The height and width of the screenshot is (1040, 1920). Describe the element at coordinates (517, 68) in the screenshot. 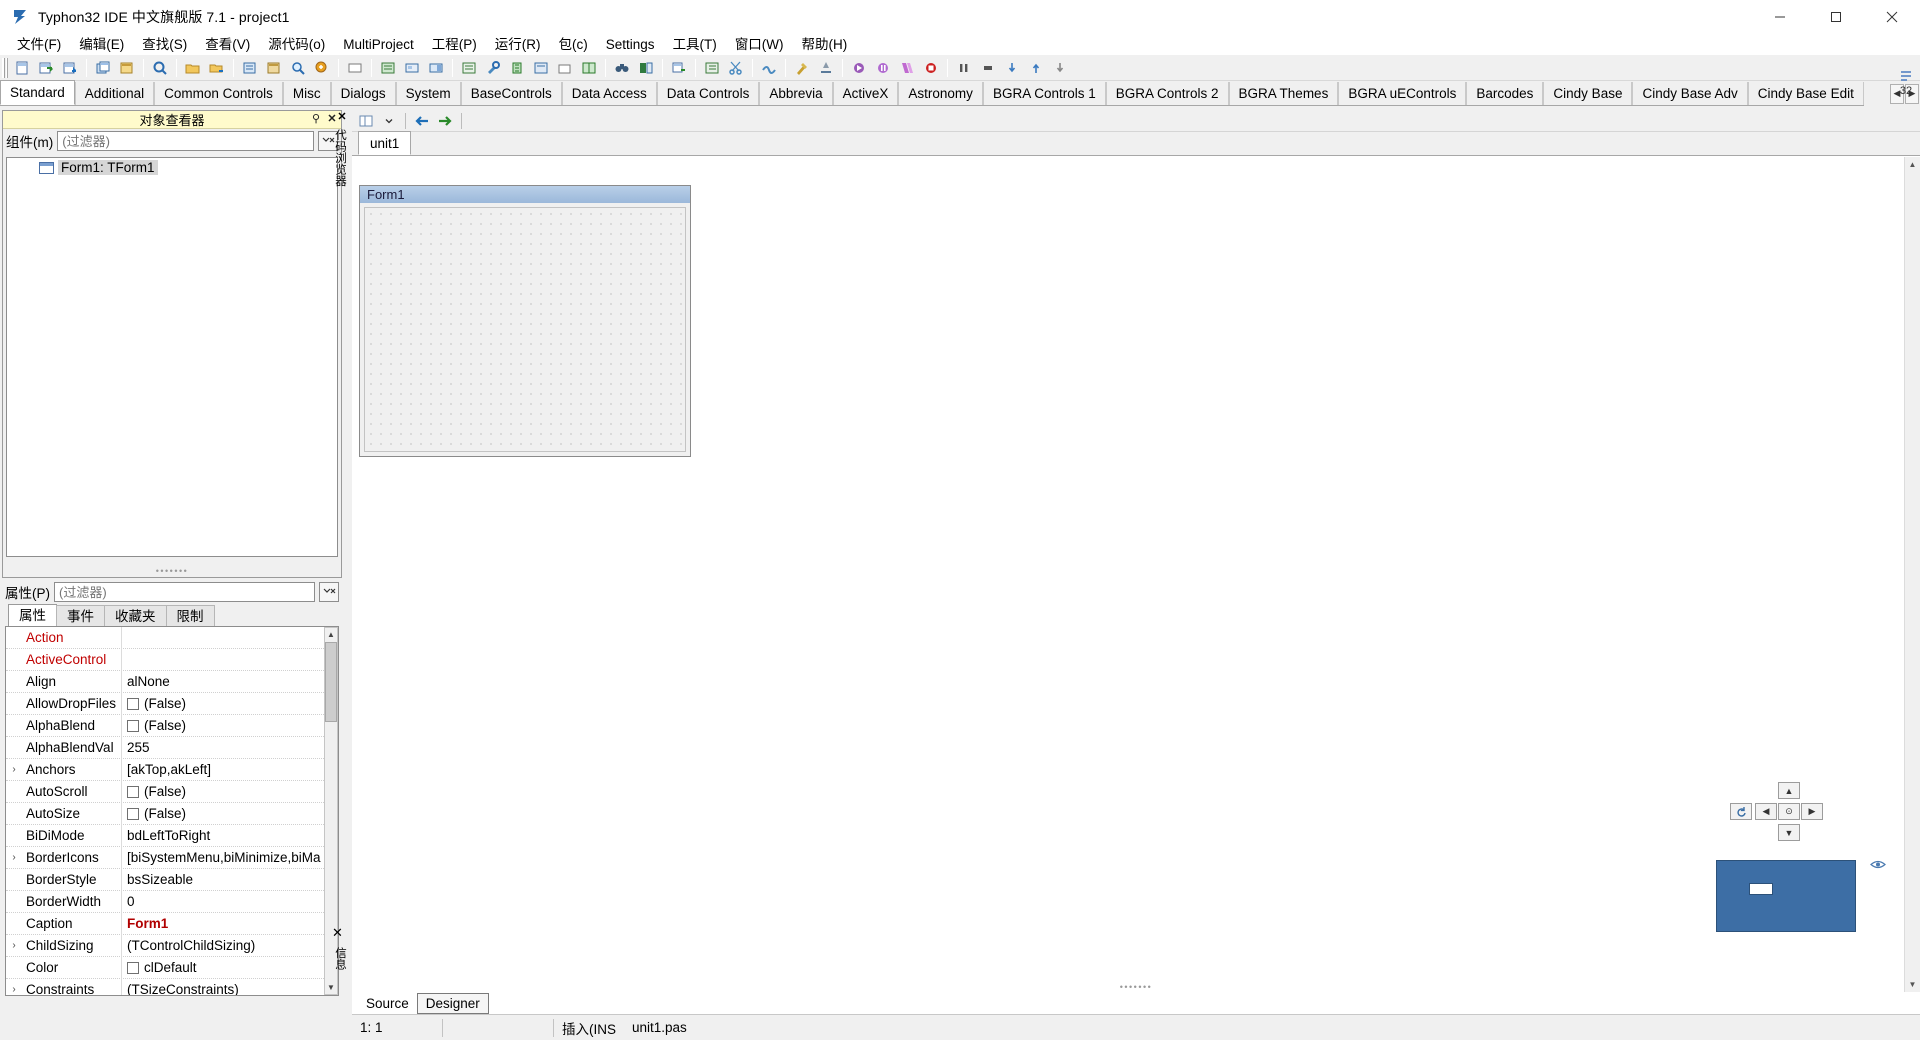

I see `debug-icon` at that location.